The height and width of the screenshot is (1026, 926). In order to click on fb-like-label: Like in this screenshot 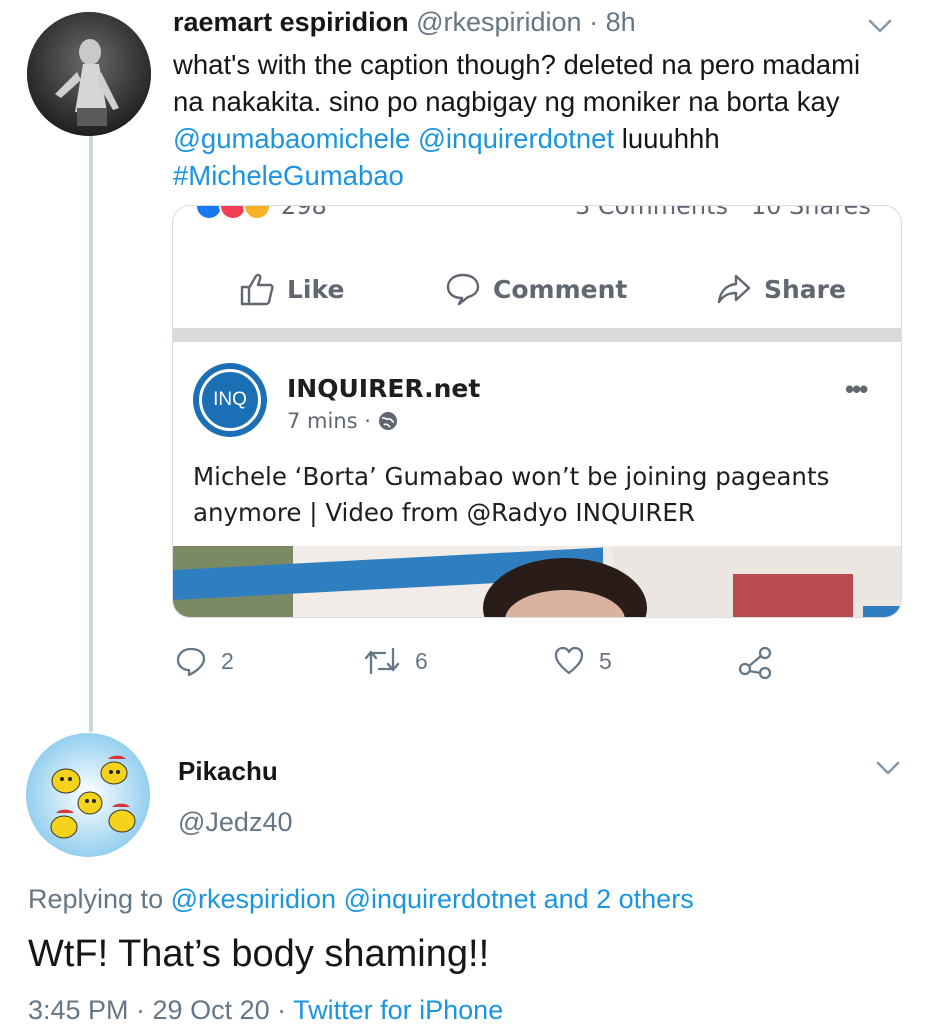, I will do `click(316, 289)`.